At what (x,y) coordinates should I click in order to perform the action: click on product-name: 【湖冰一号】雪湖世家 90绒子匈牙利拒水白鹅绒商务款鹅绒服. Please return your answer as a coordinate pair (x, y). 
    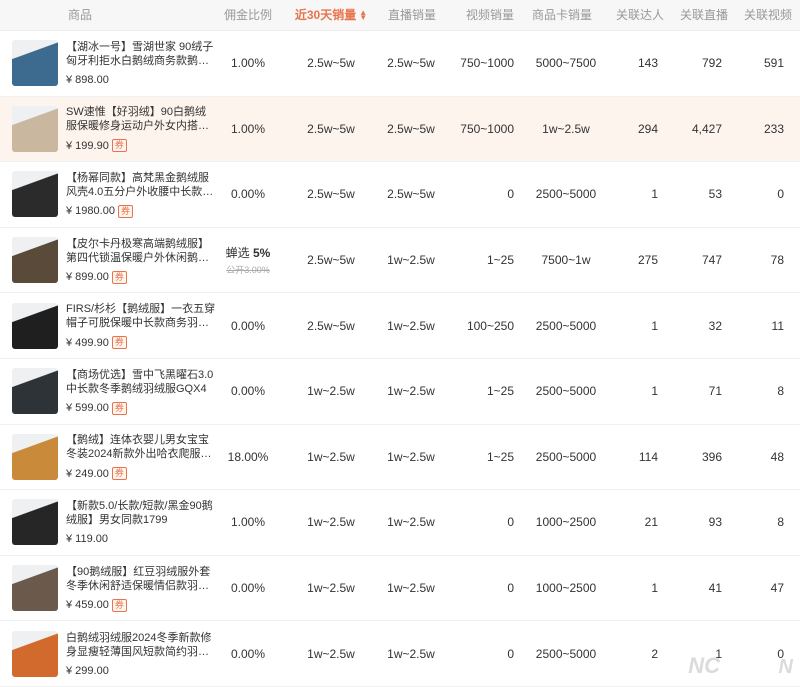
    Looking at the image, I should click on (141, 54).